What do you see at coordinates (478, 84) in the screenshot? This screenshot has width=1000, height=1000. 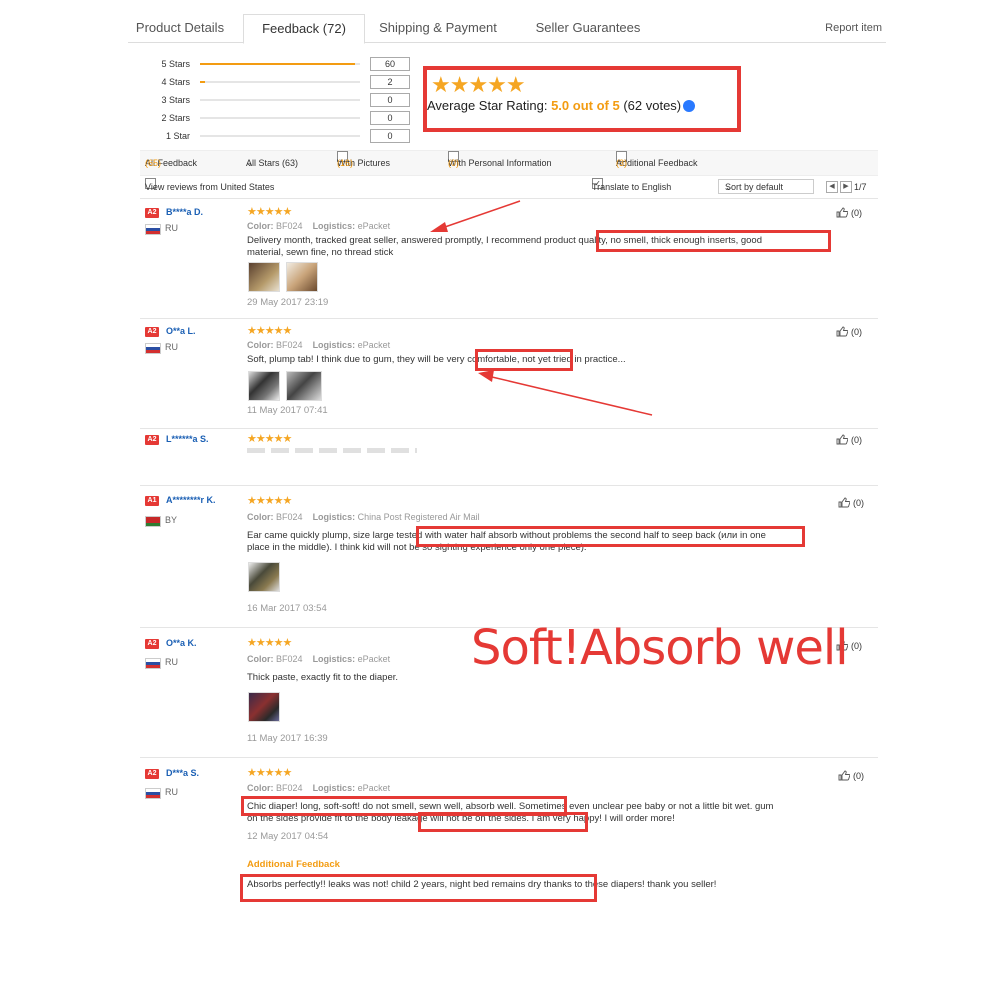 I see `average-stars-icon: ★★★★★` at bounding box center [478, 84].